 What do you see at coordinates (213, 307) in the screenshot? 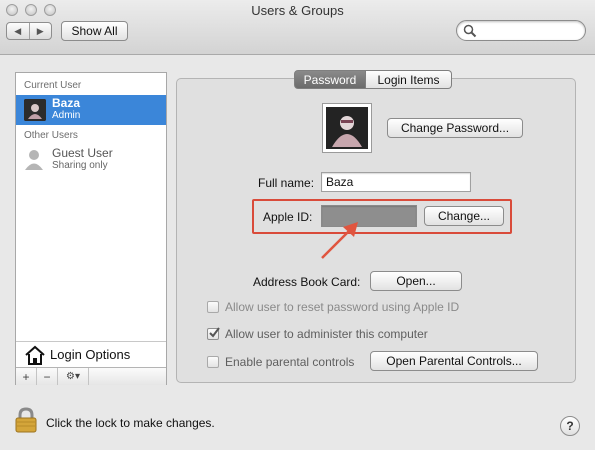
I see `reset-password-checkbox` at bounding box center [213, 307].